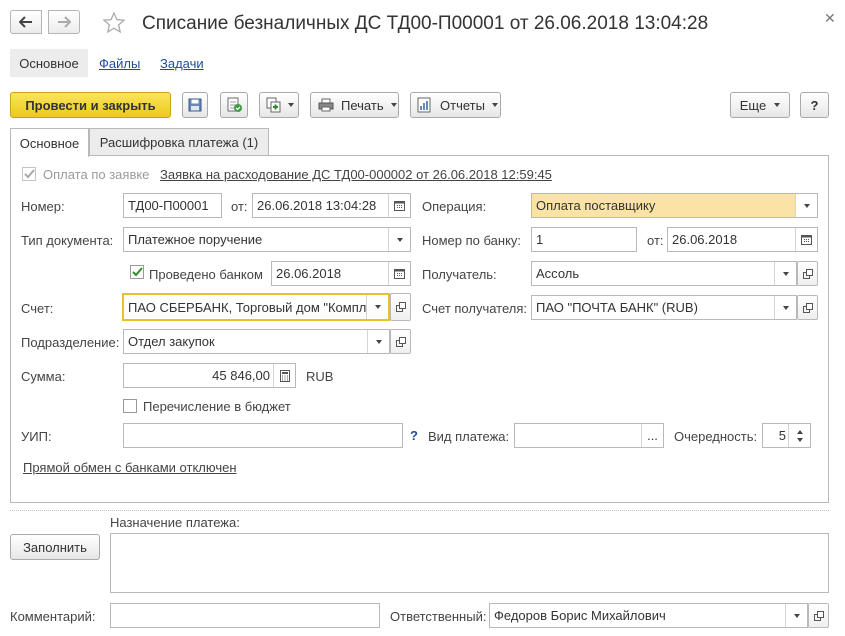 The height and width of the screenshot is (636, 845). I want to click on print-button: Печать, so click(354, 105).